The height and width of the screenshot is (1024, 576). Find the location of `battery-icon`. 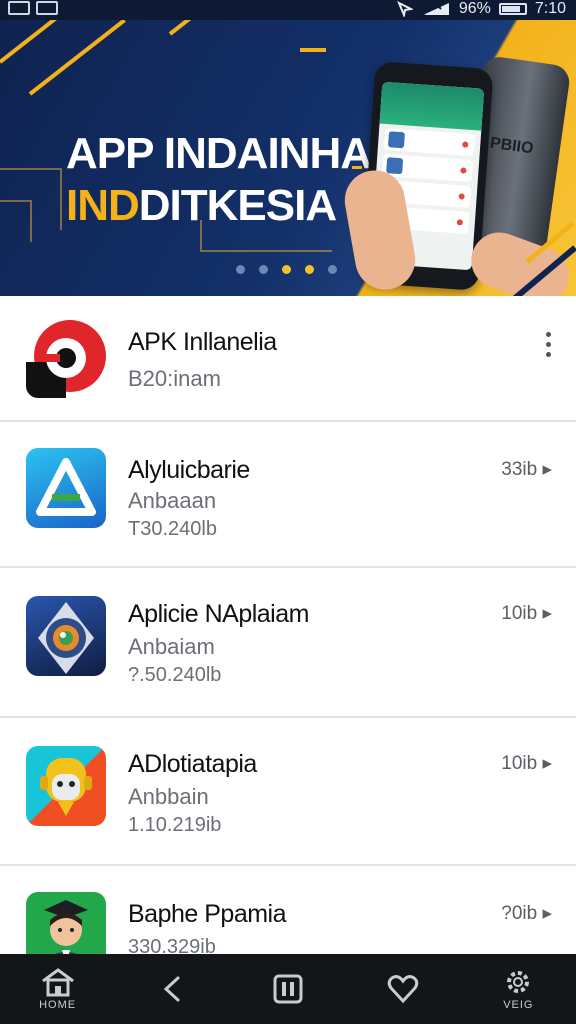

battery-icon is located at coordinates (512, 9).